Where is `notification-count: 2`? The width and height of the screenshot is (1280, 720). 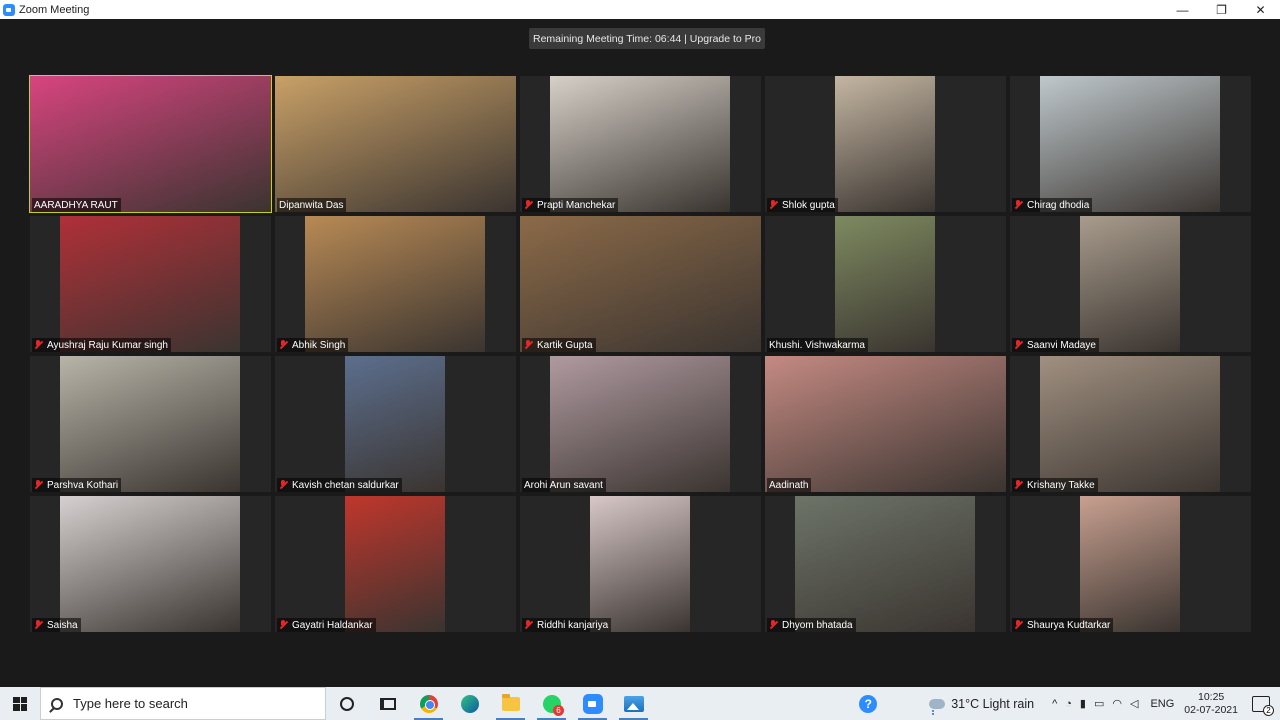 notification-count: 2 is located at coordinates (1268, 710).